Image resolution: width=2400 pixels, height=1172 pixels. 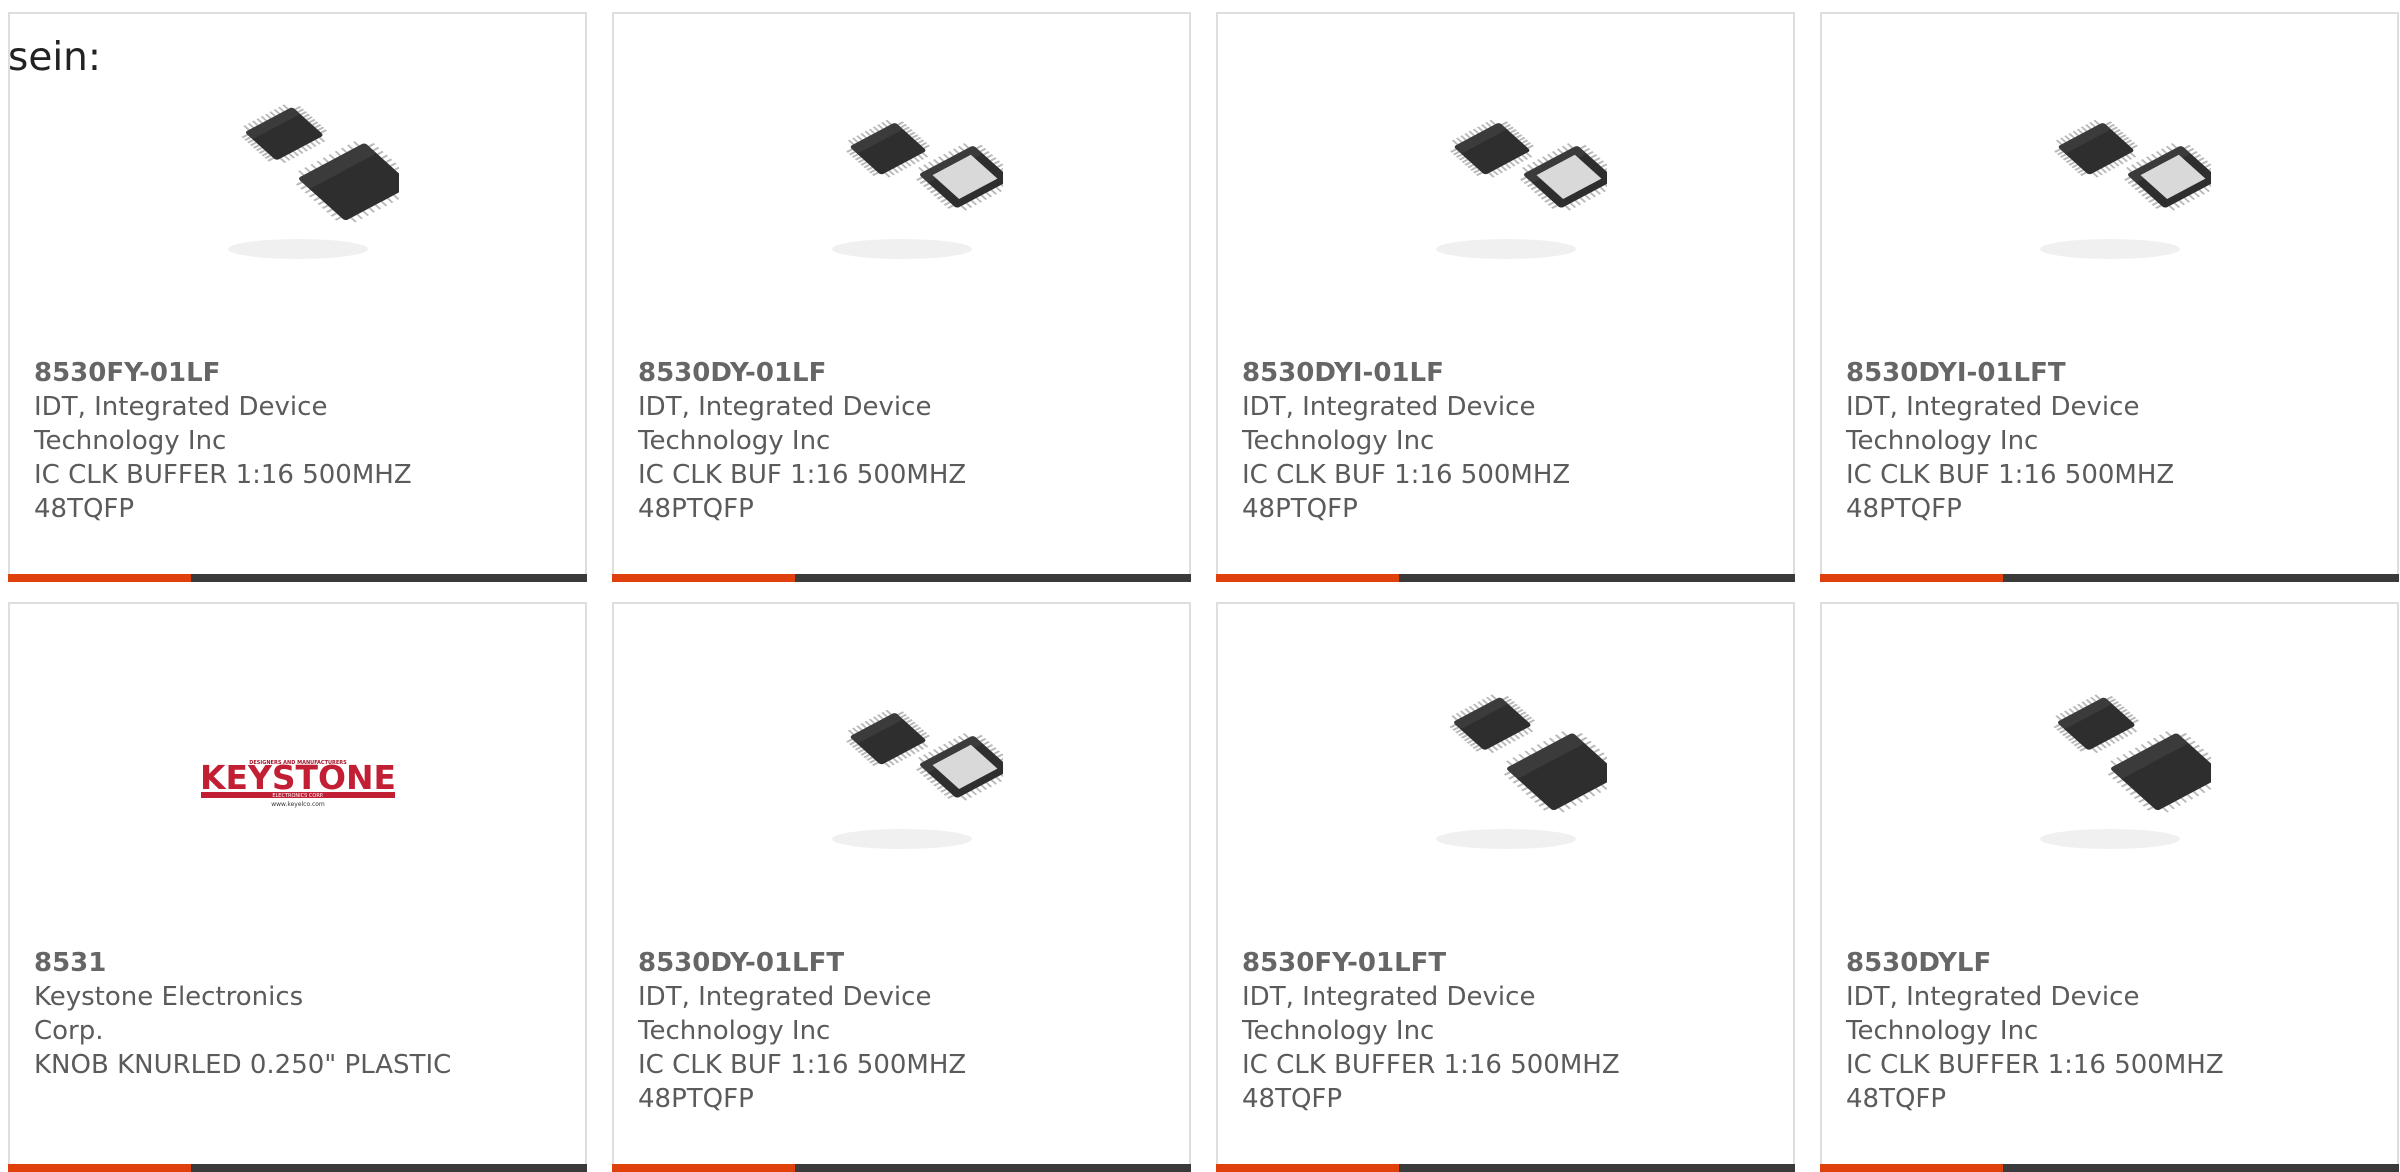 What do you see at coordinates (298, 804) in the screenshot?
I see `svg-text: www.keyelco.com` at bounding box center [298, 804].